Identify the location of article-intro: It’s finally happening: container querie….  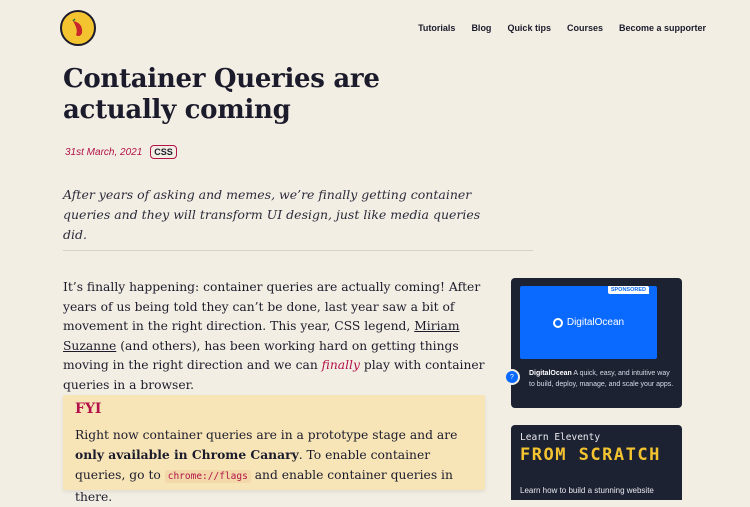
(274, 336).